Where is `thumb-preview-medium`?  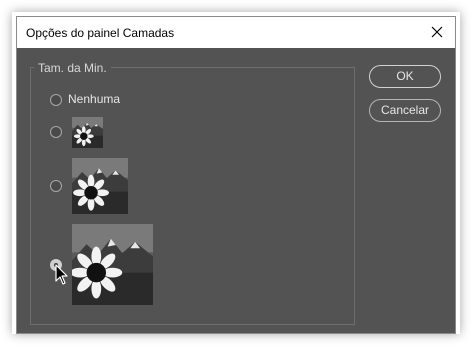 thumb-preview-medium is located at coordinates (100, 186).